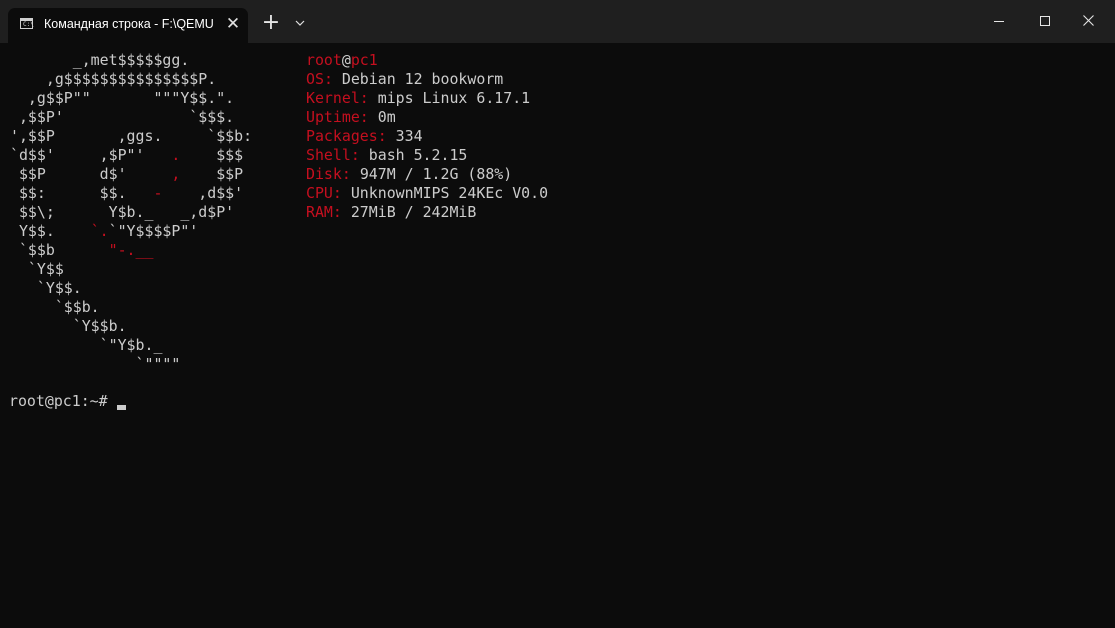 The image size is (1115, 628). Describe the element at coordinates (454, 98) in the screenshot. I see `info-value: mips Linux 6.17.1` at that location.